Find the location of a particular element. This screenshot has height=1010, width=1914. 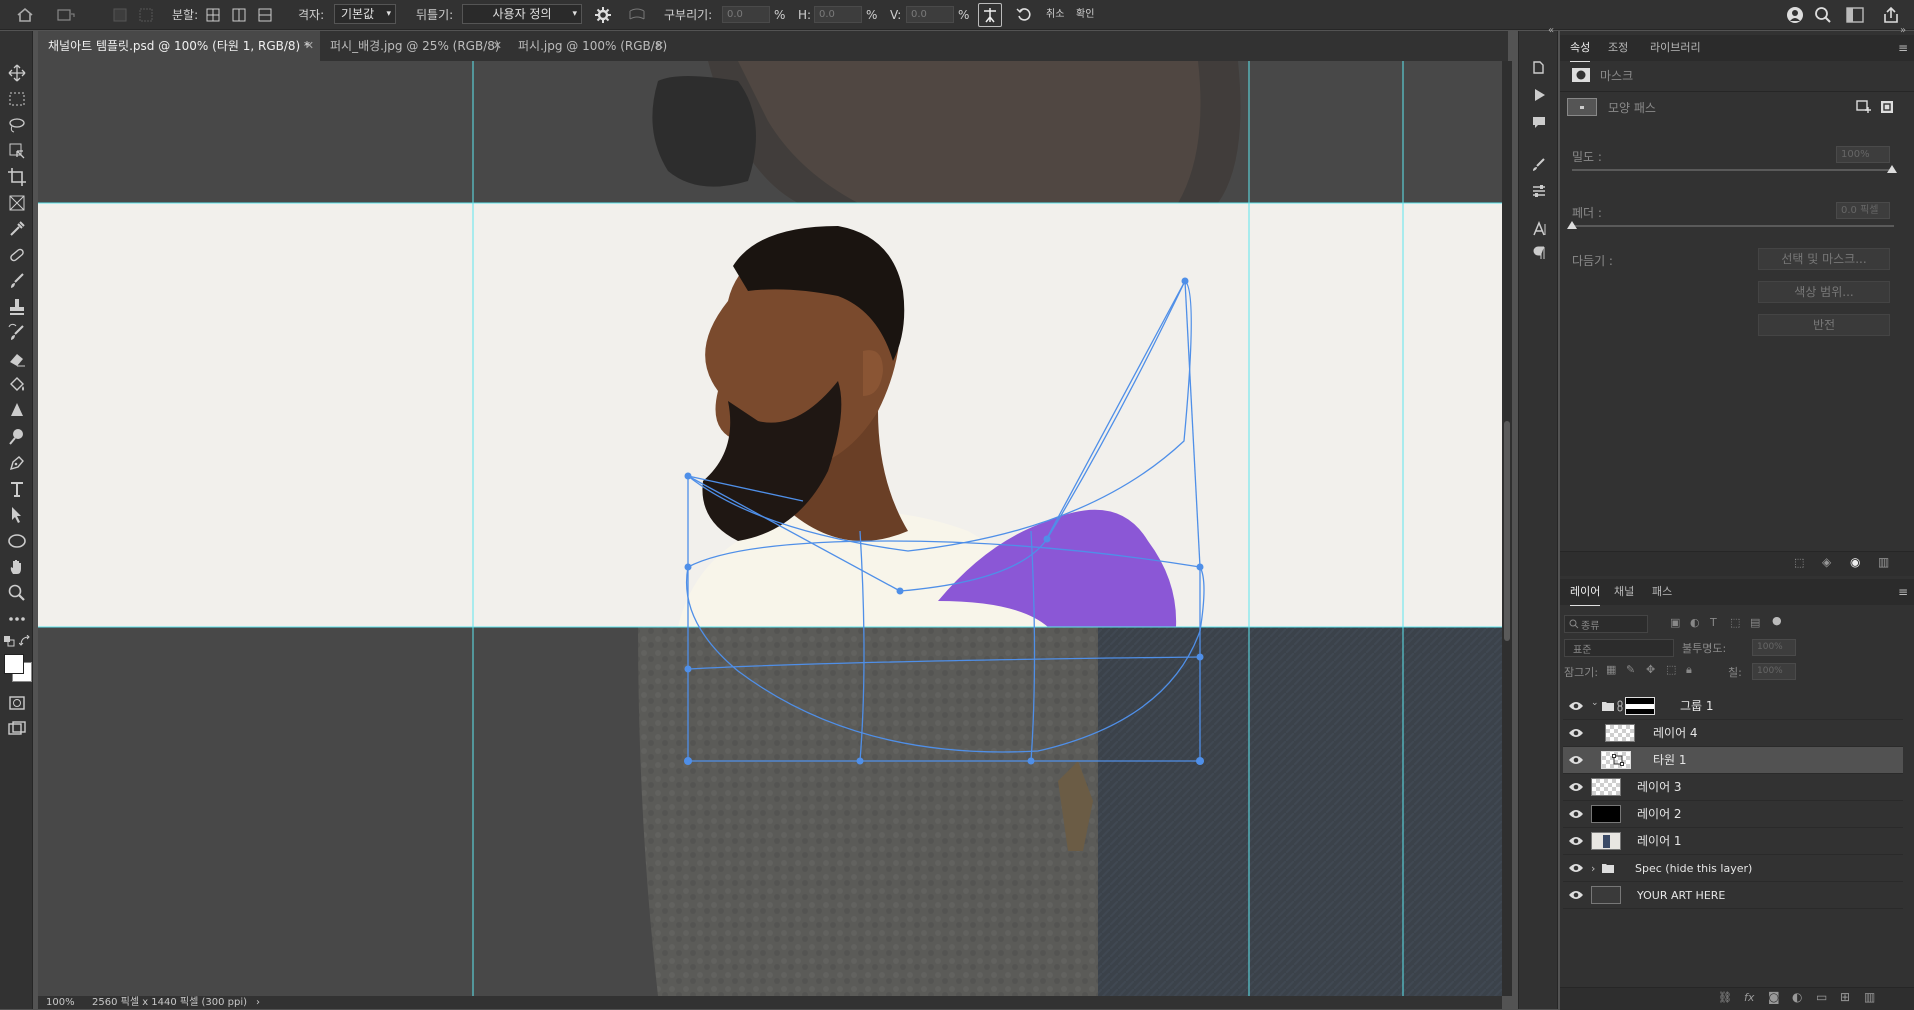

filter-pixel-icon: ▣ is located at coordinates (1675, 622).